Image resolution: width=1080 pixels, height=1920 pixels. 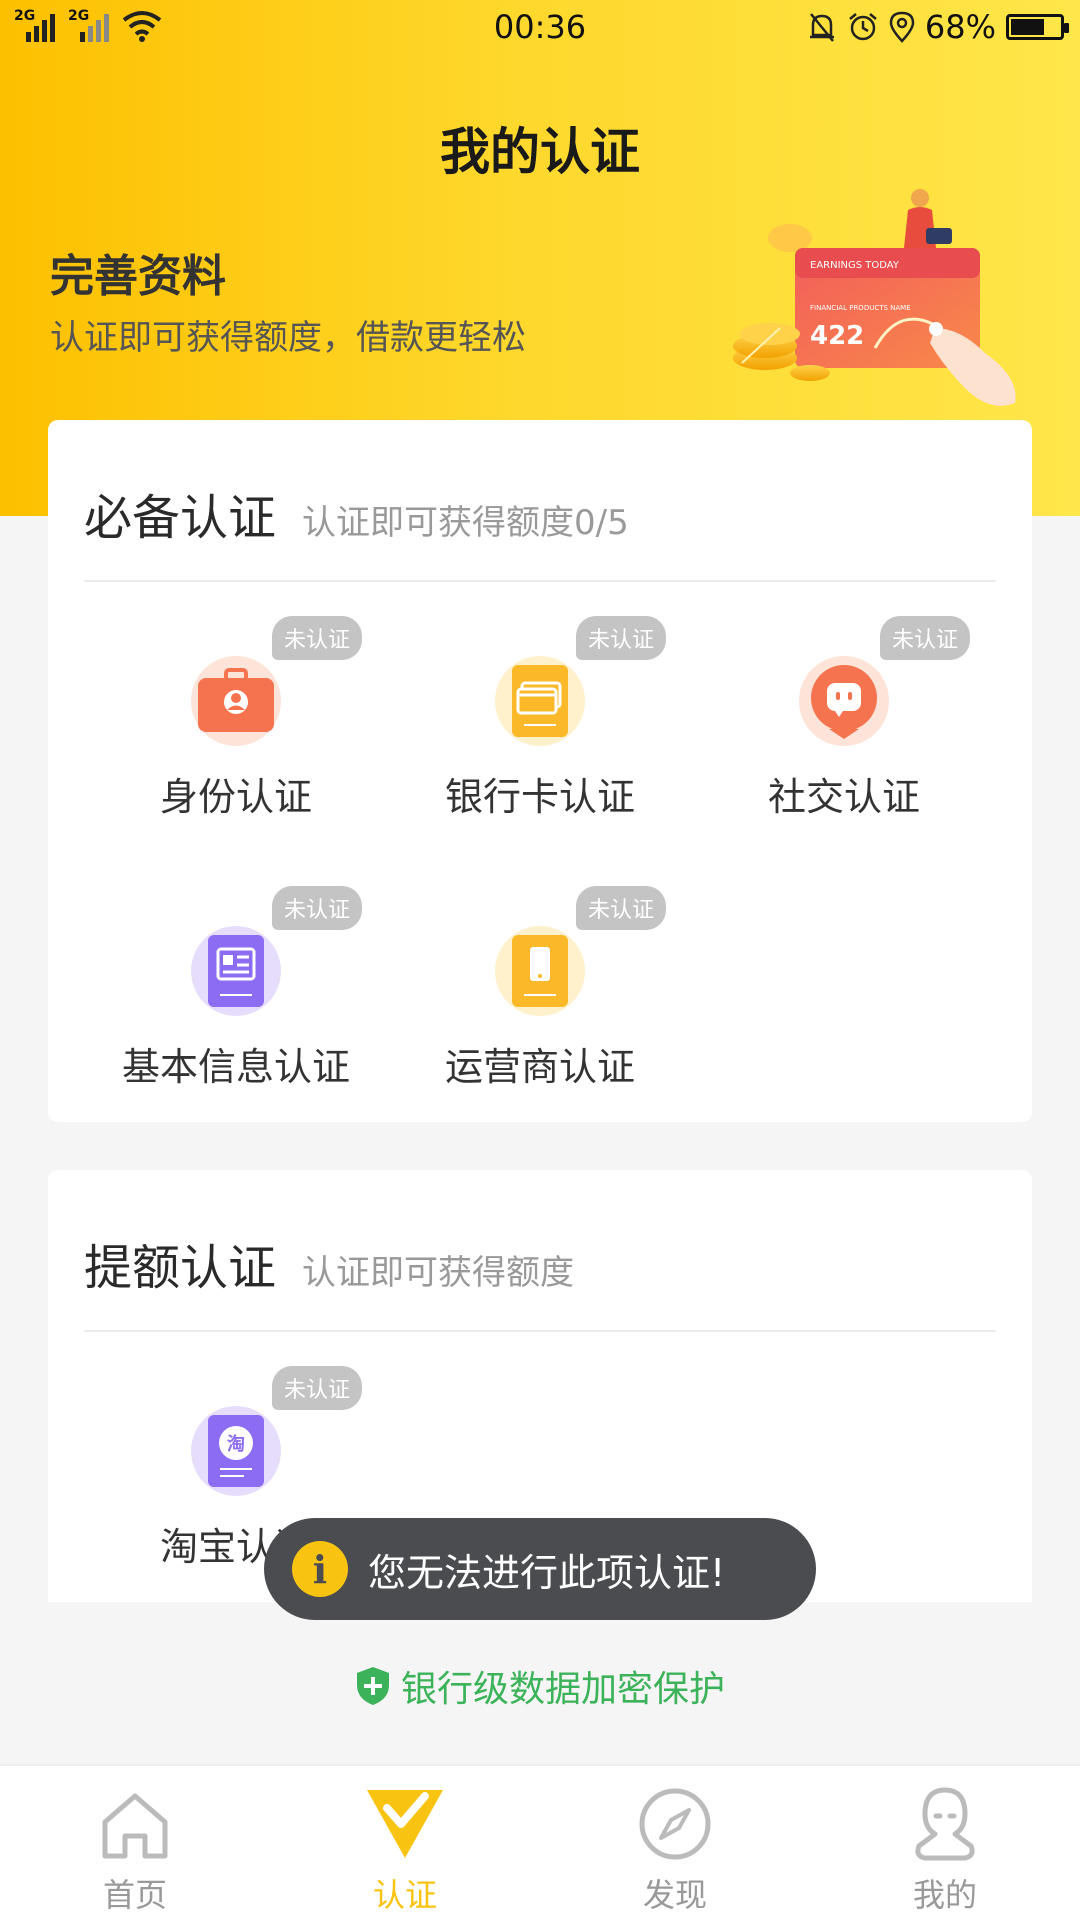 I want to click on verify-item-bank-card: 未认证 银行卡认证, so click(x=540, y=726).